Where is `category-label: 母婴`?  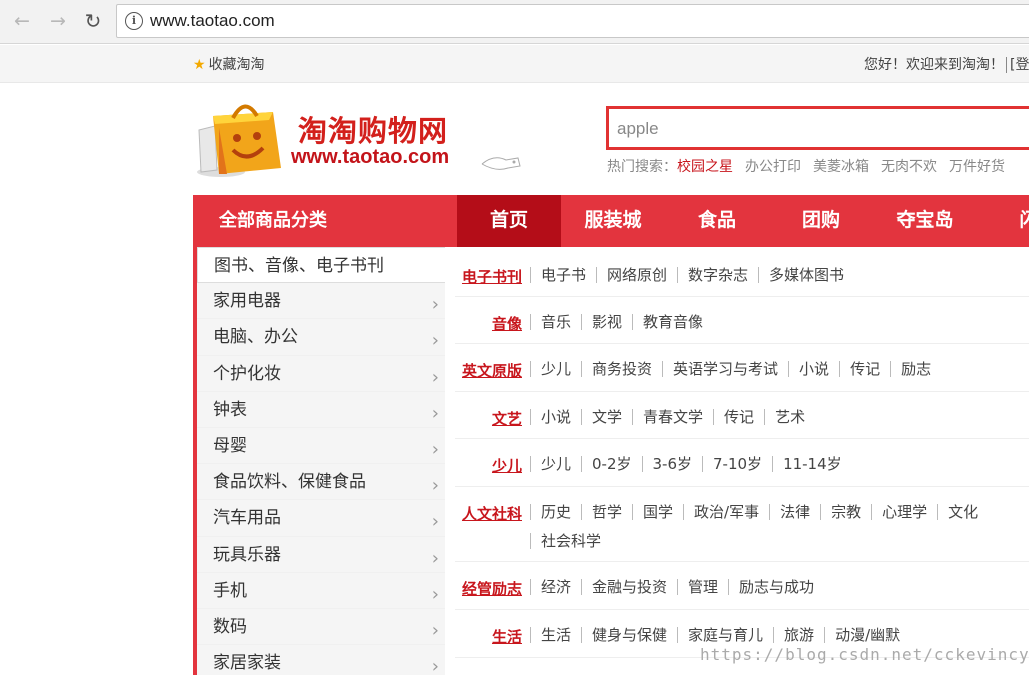 category-label: 母婴 is located at coordinates (230, 445).